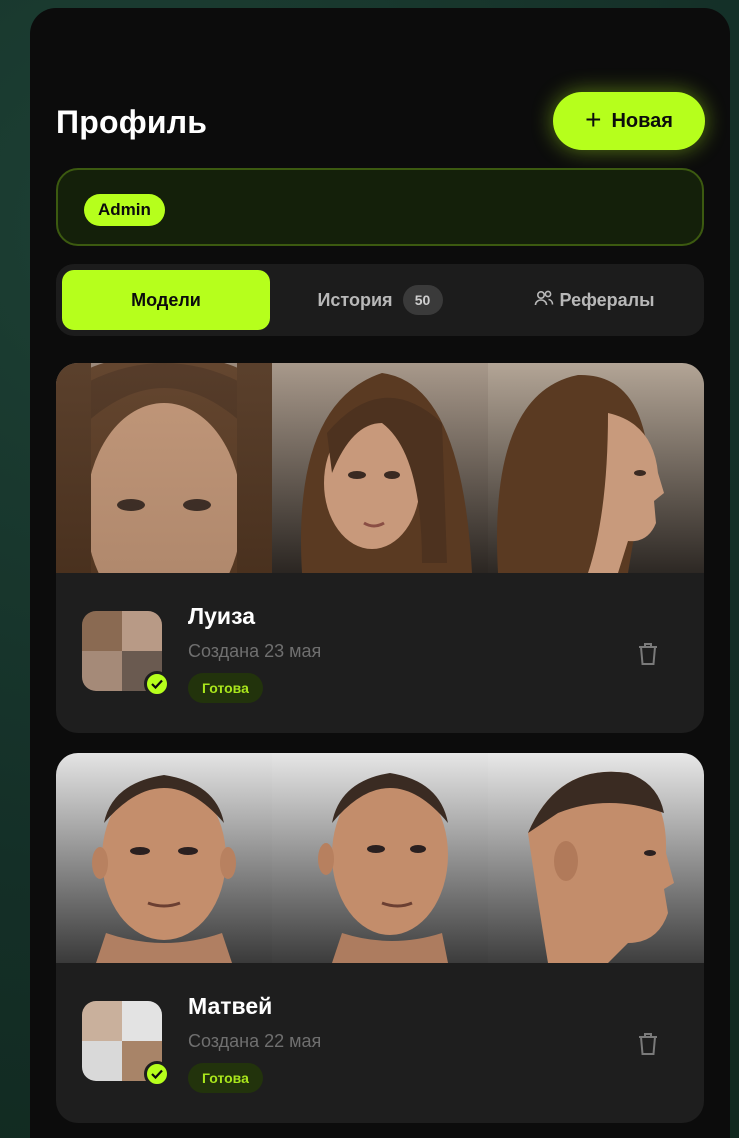  I want to click on users-icon, so click(544, 300).